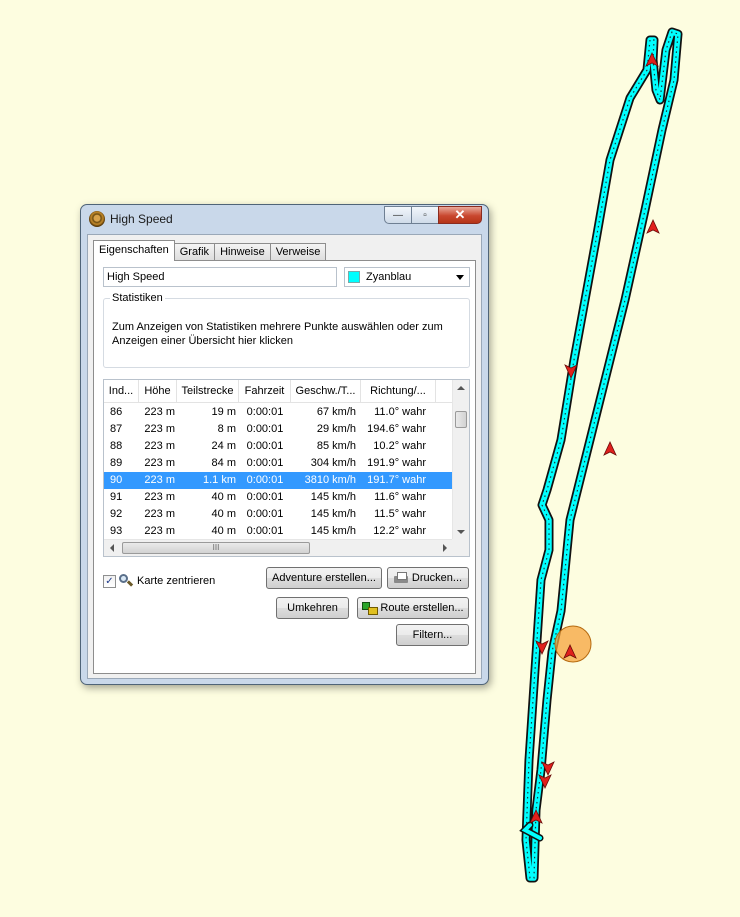  What do you see at coordinates (400, 578) in the screenshot?
I see `printer-icon` at bounding box center [400, 578].